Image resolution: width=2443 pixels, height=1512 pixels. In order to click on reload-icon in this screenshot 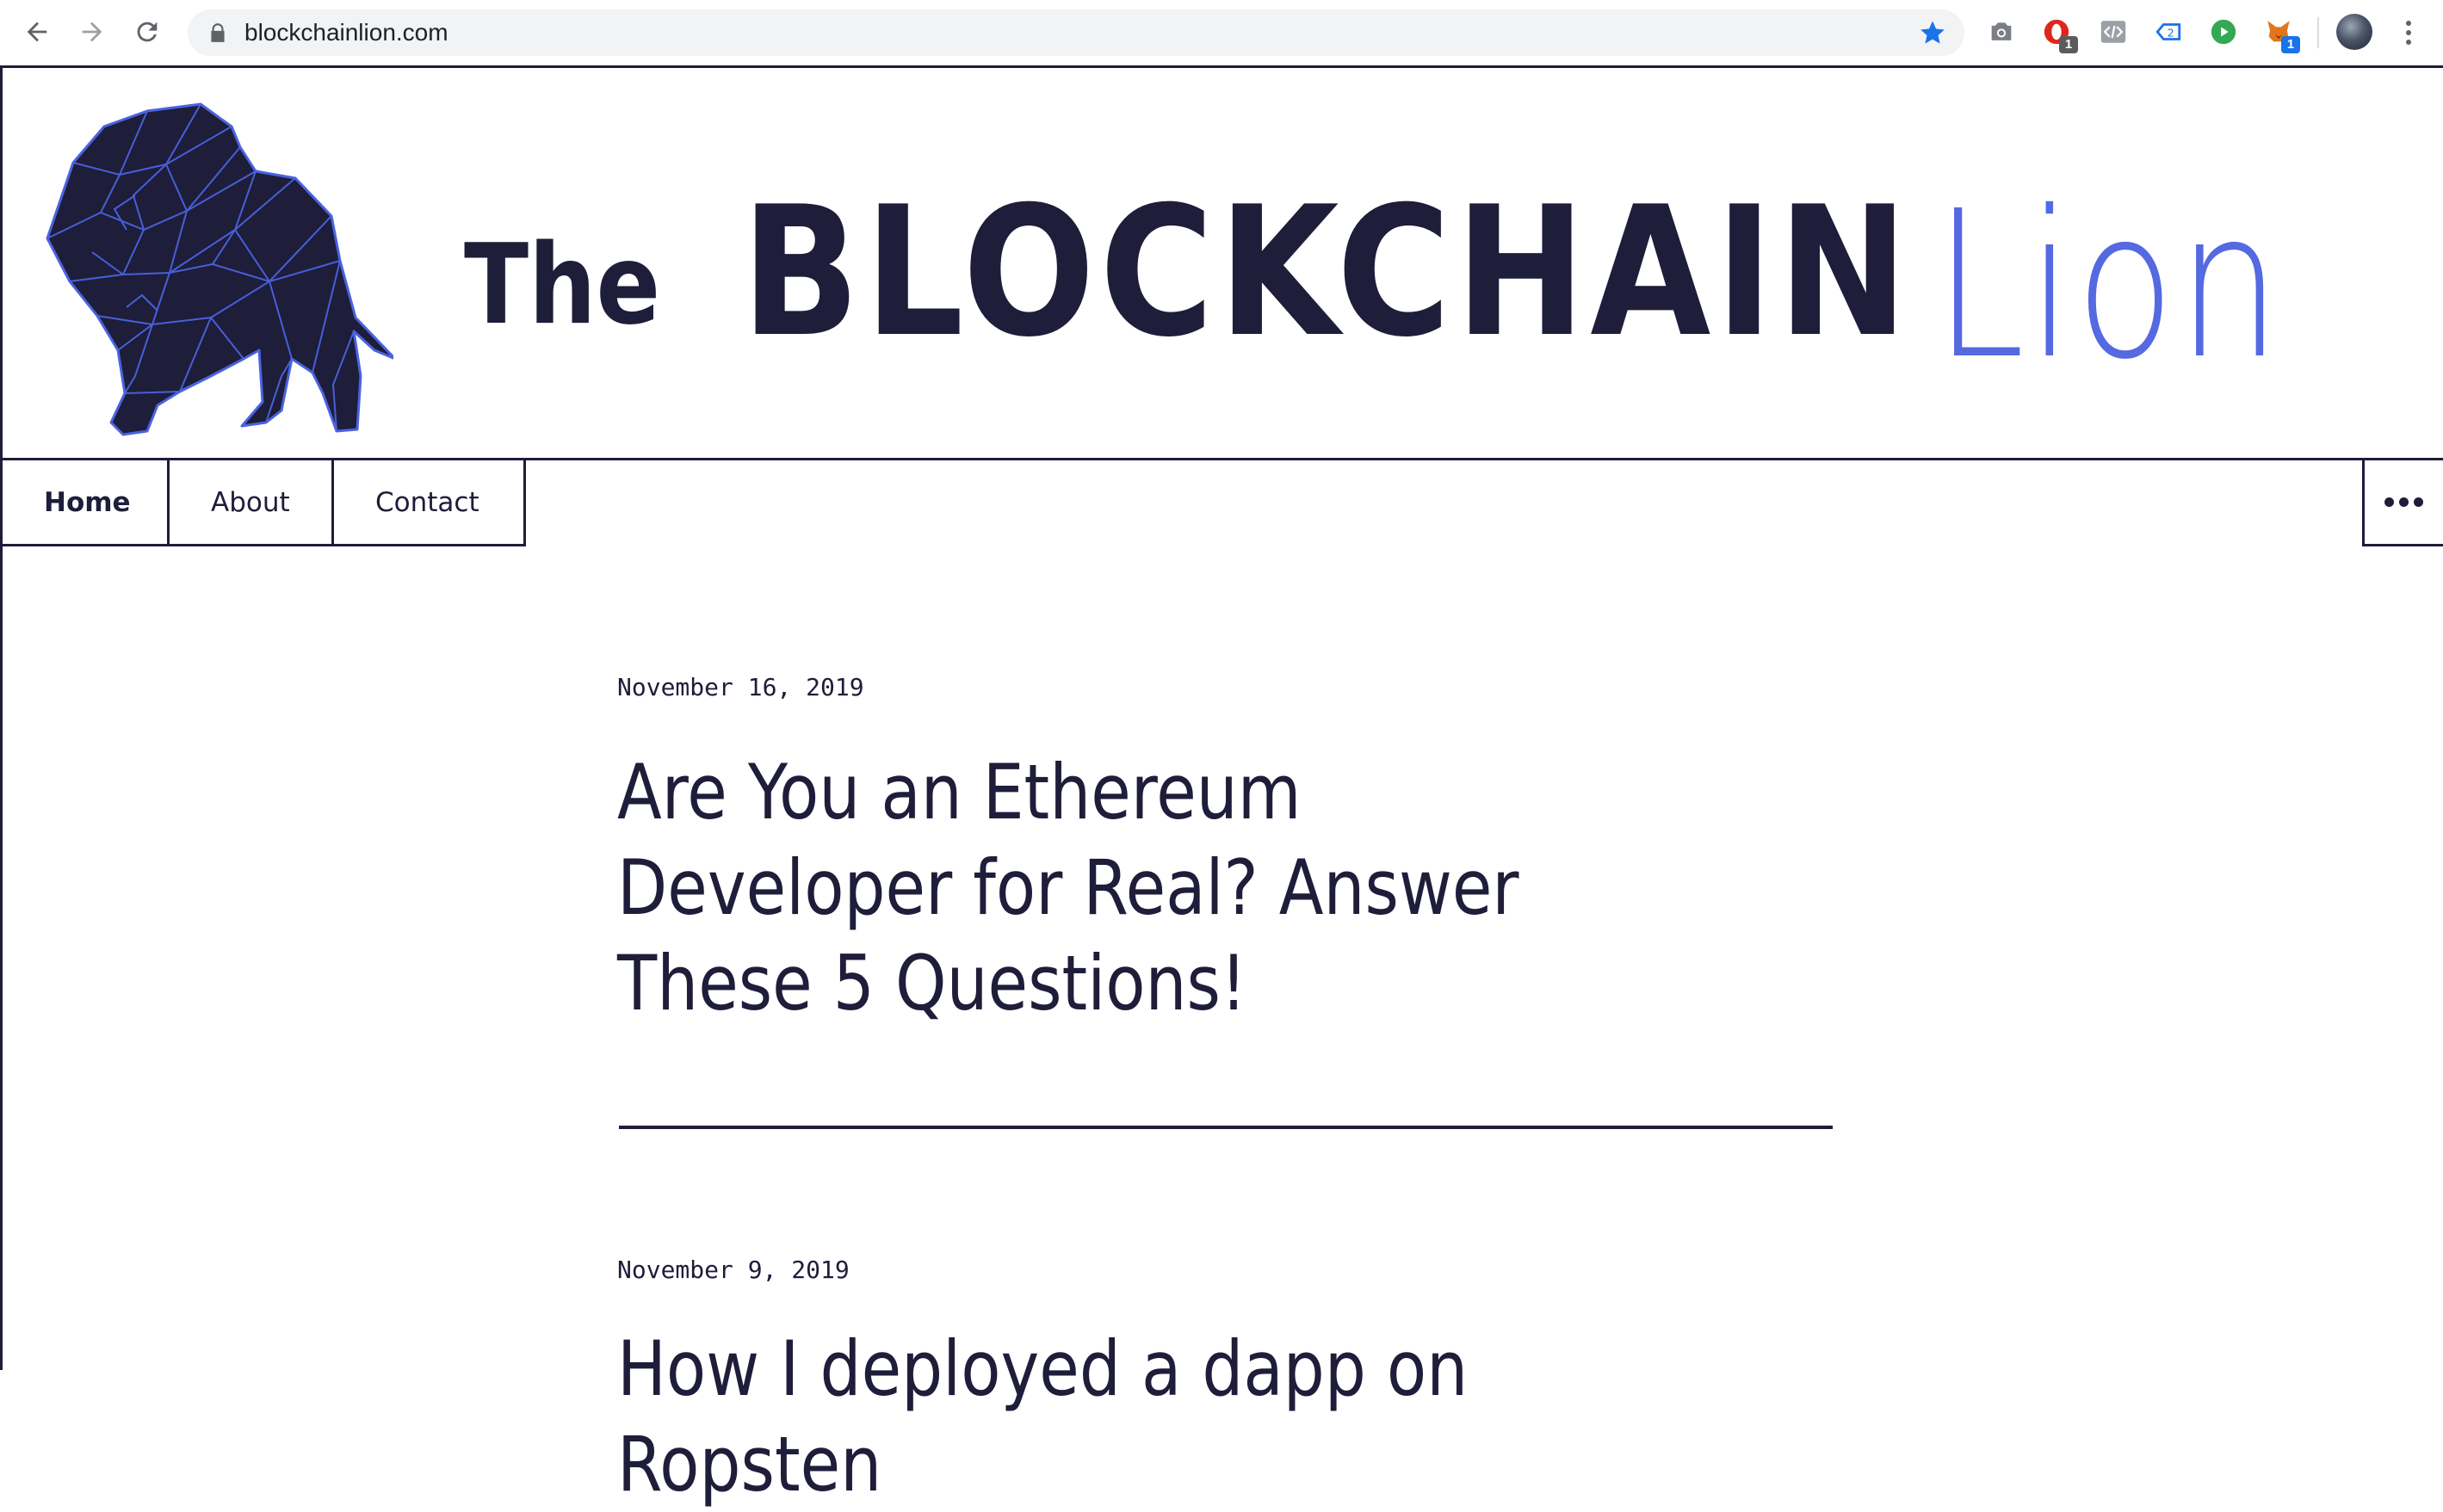, I will do `click(147, 32)`.